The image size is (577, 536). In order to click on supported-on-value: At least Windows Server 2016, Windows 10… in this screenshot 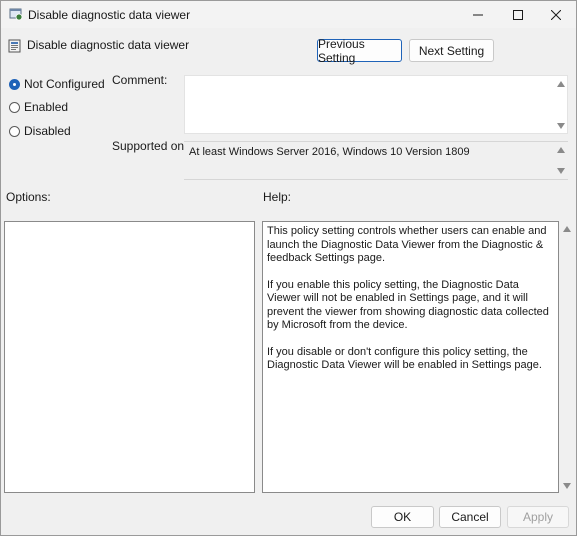, I will do `click(329, 152)`.